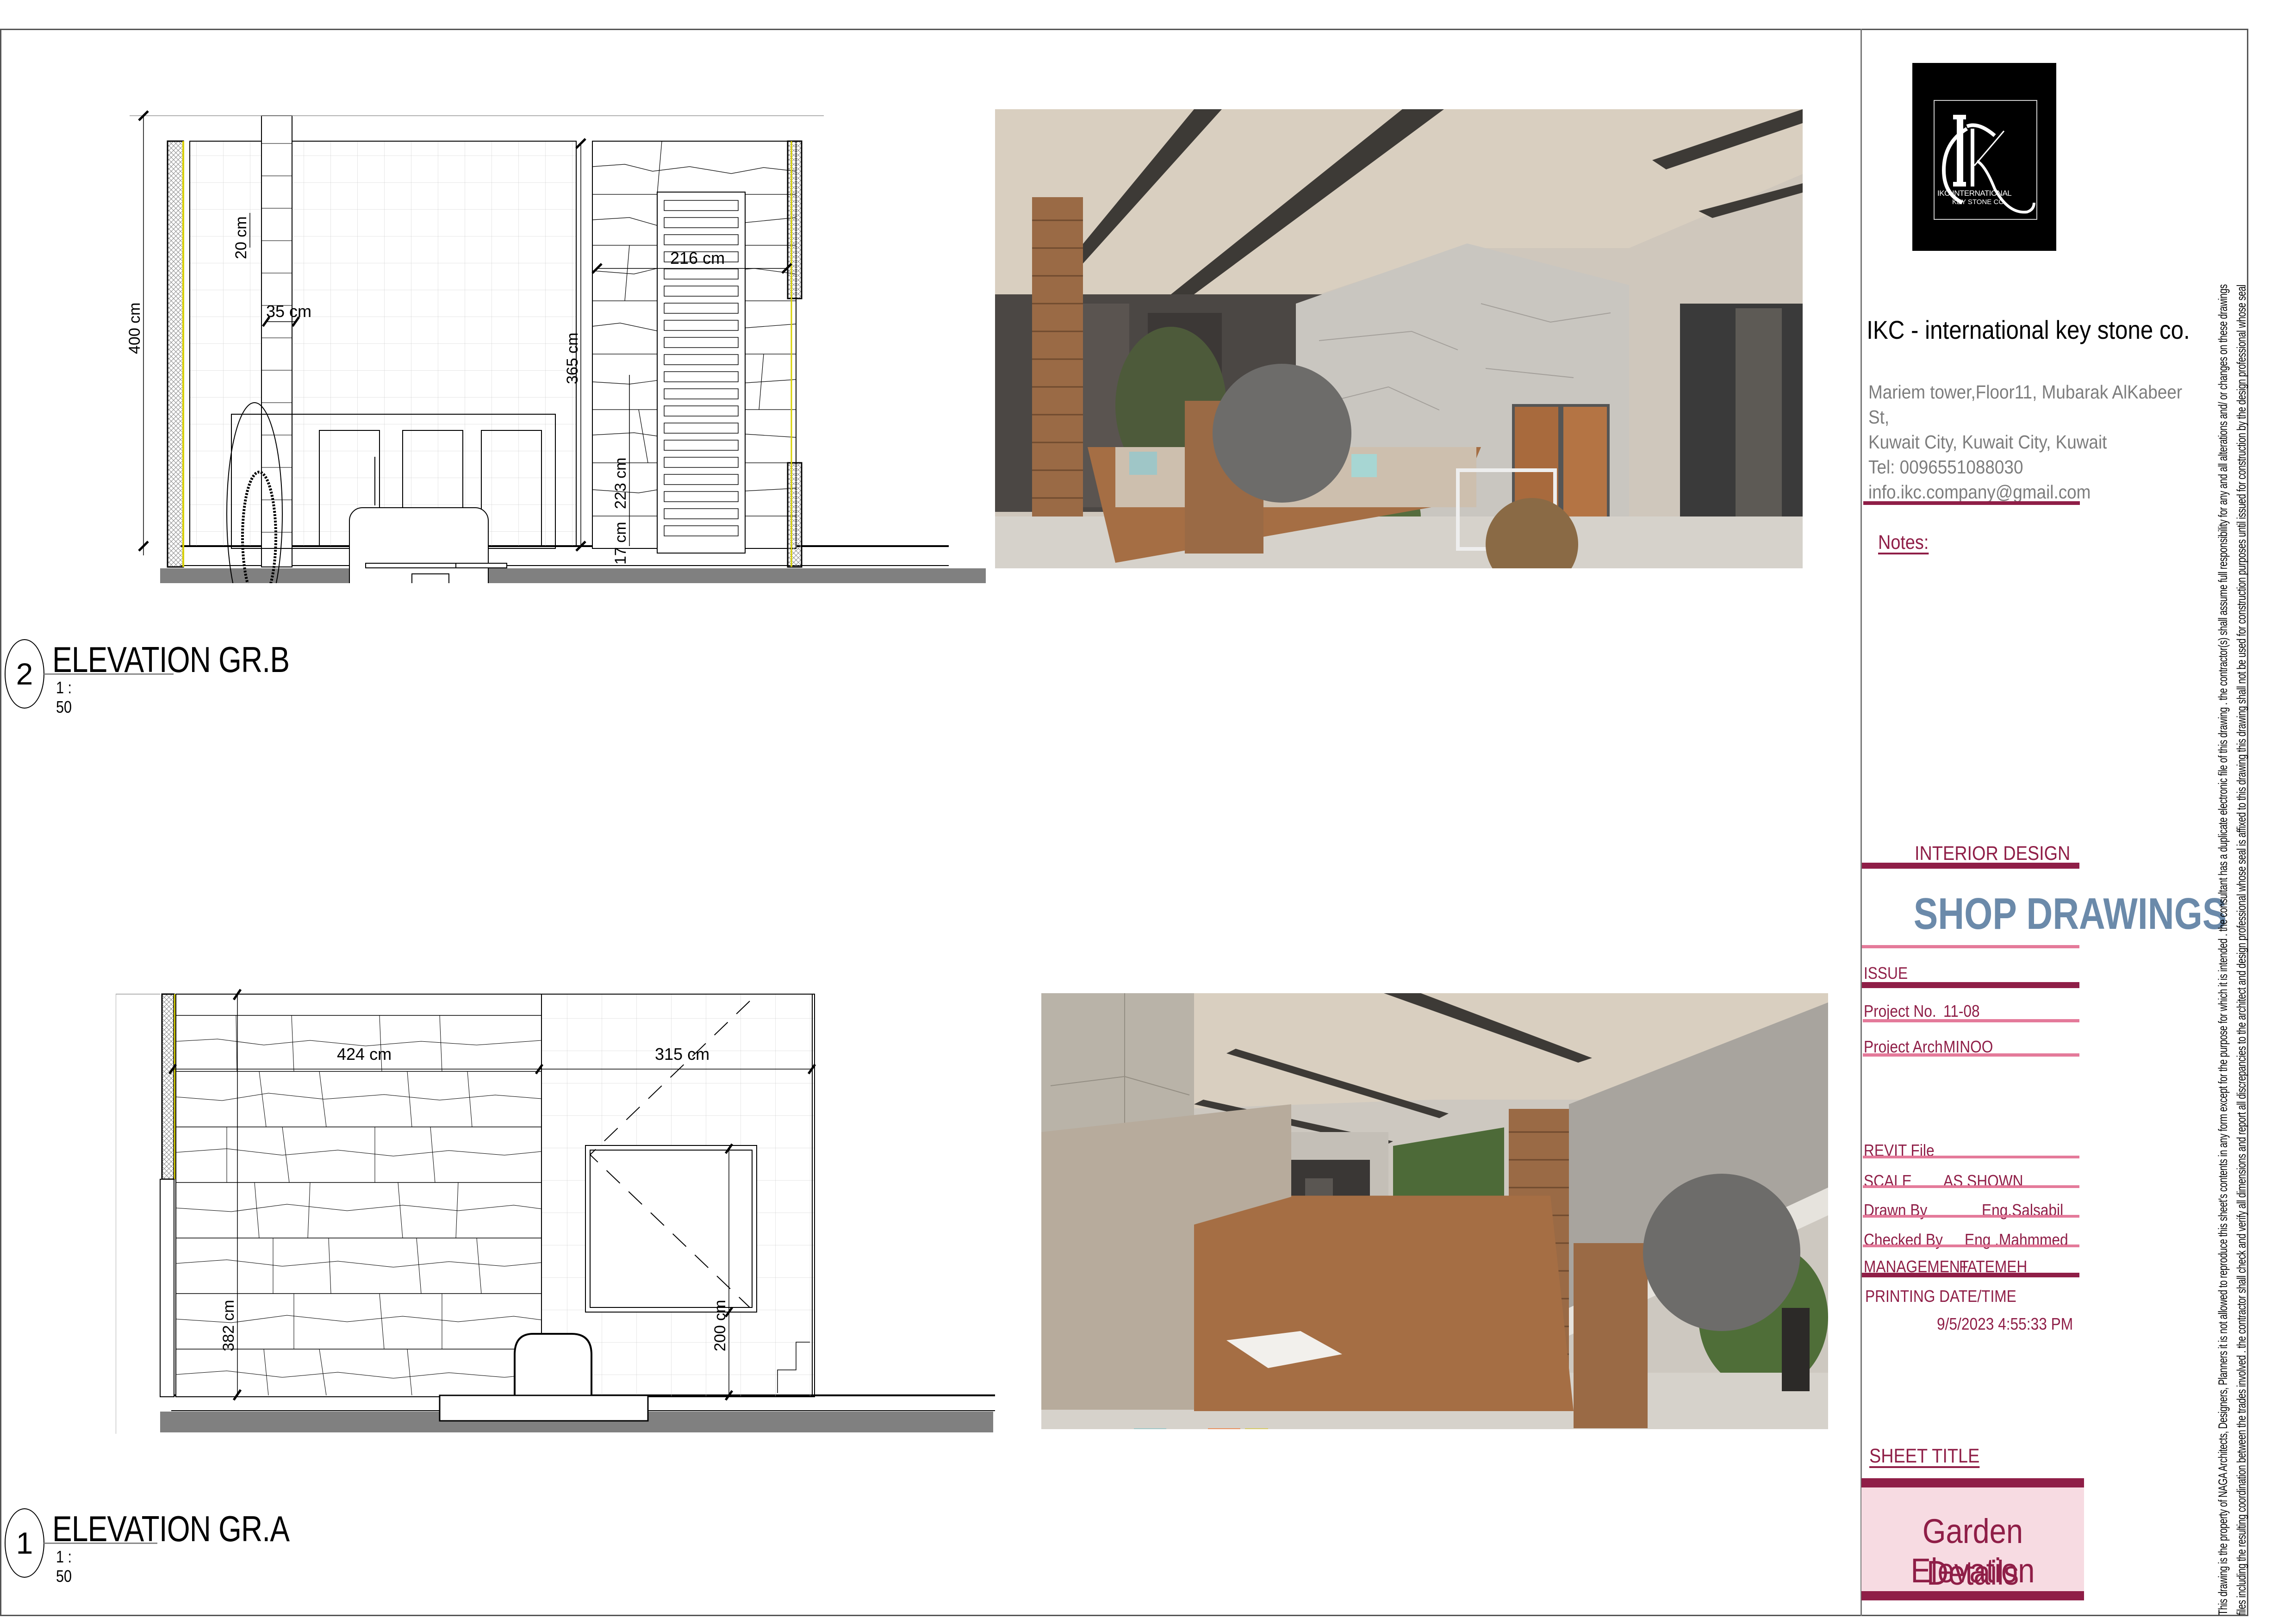 This screenshot has height=1624, width=2296. I want to click on notes-label: Notes:, so click(1903, 542).